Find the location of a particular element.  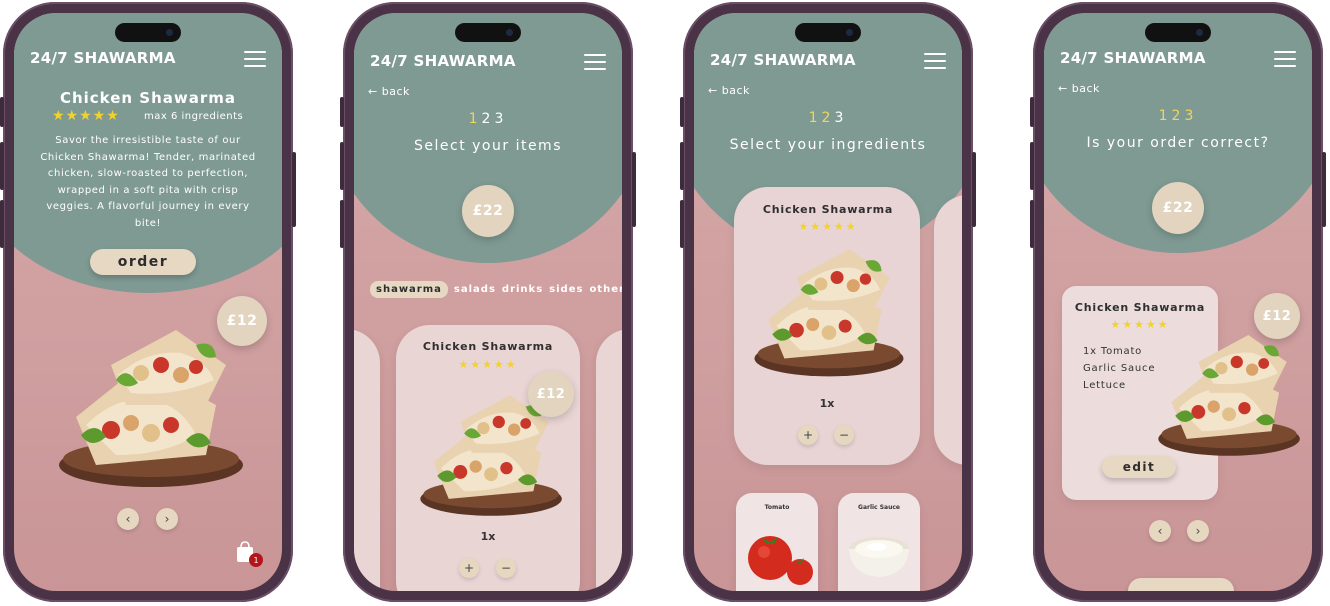

category-tabs: shawarma salads drinks sides other is located at coordinates (496, 289).